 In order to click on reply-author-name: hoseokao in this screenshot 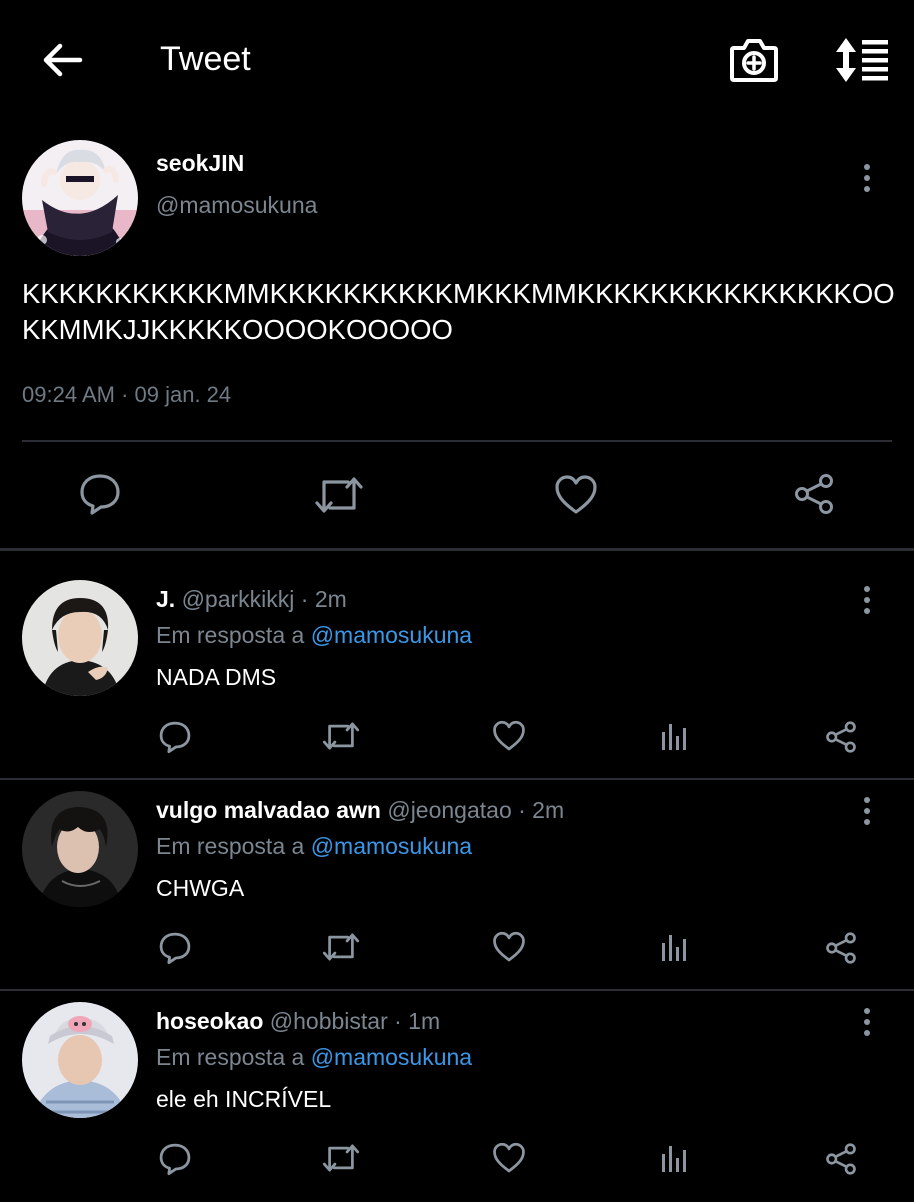, I will do `click(209, 1021)`.